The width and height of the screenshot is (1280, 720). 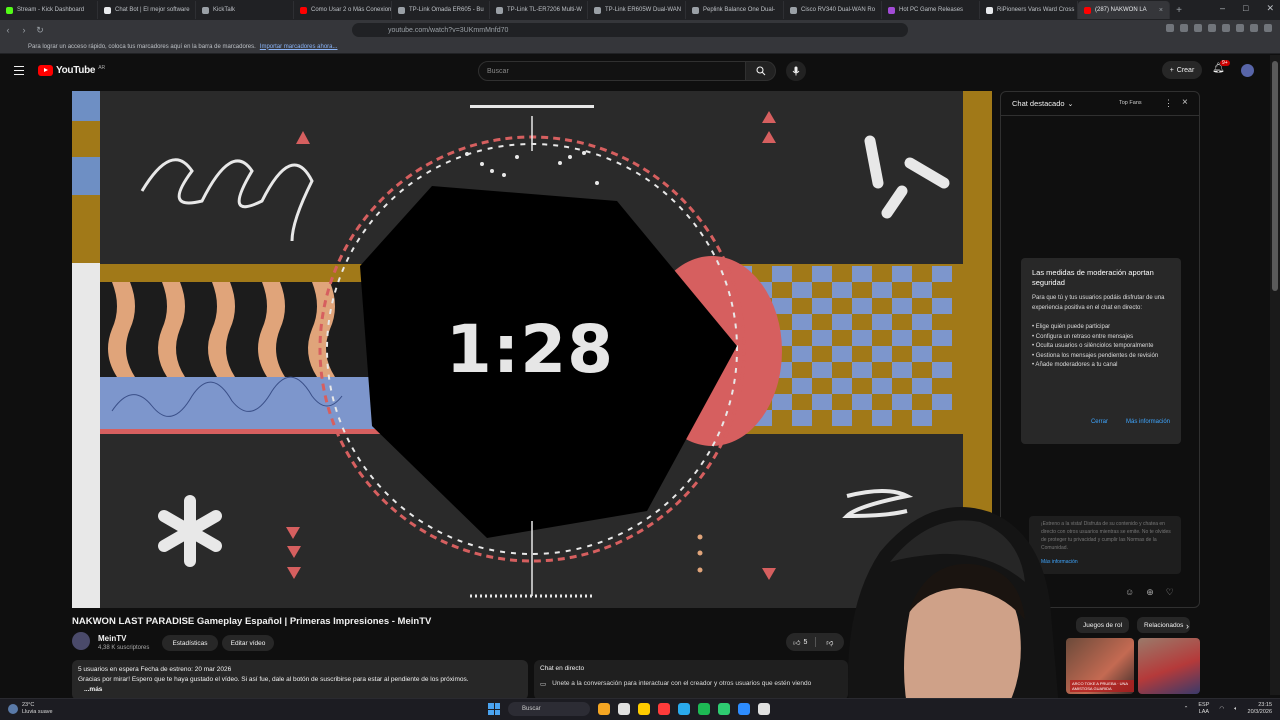 I want to click on notifications-button: 🔔︎ 9+, so click(x=1221, y=67).